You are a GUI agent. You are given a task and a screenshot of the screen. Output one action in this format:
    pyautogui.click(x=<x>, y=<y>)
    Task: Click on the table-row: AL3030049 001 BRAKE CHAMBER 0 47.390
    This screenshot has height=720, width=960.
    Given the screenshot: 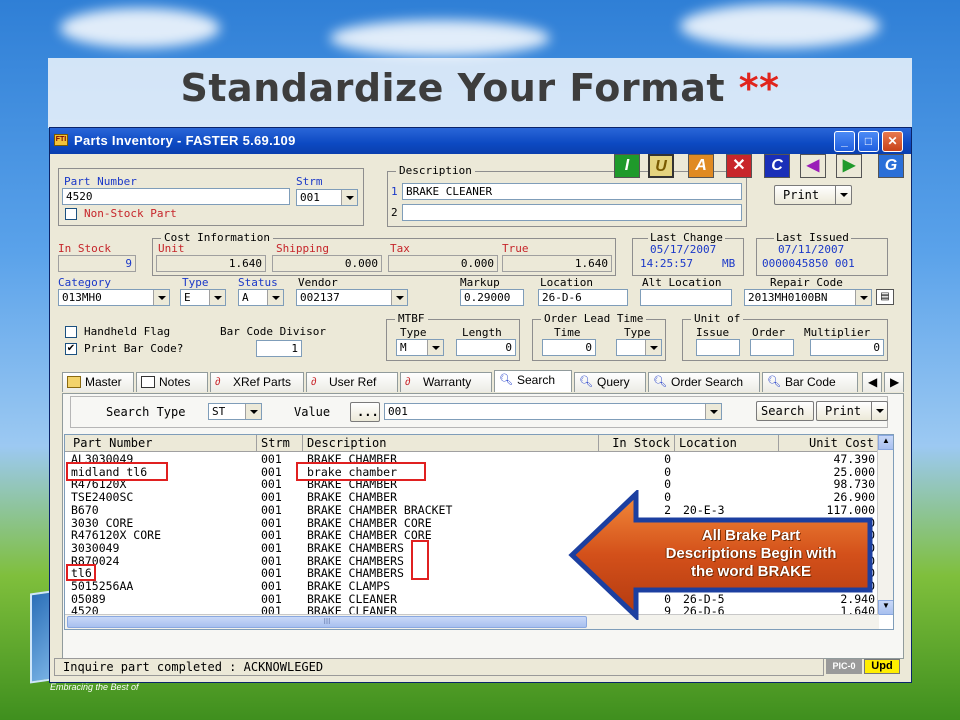 What is the action you would take?
    pyautogui.click(x=472, y=459)
    